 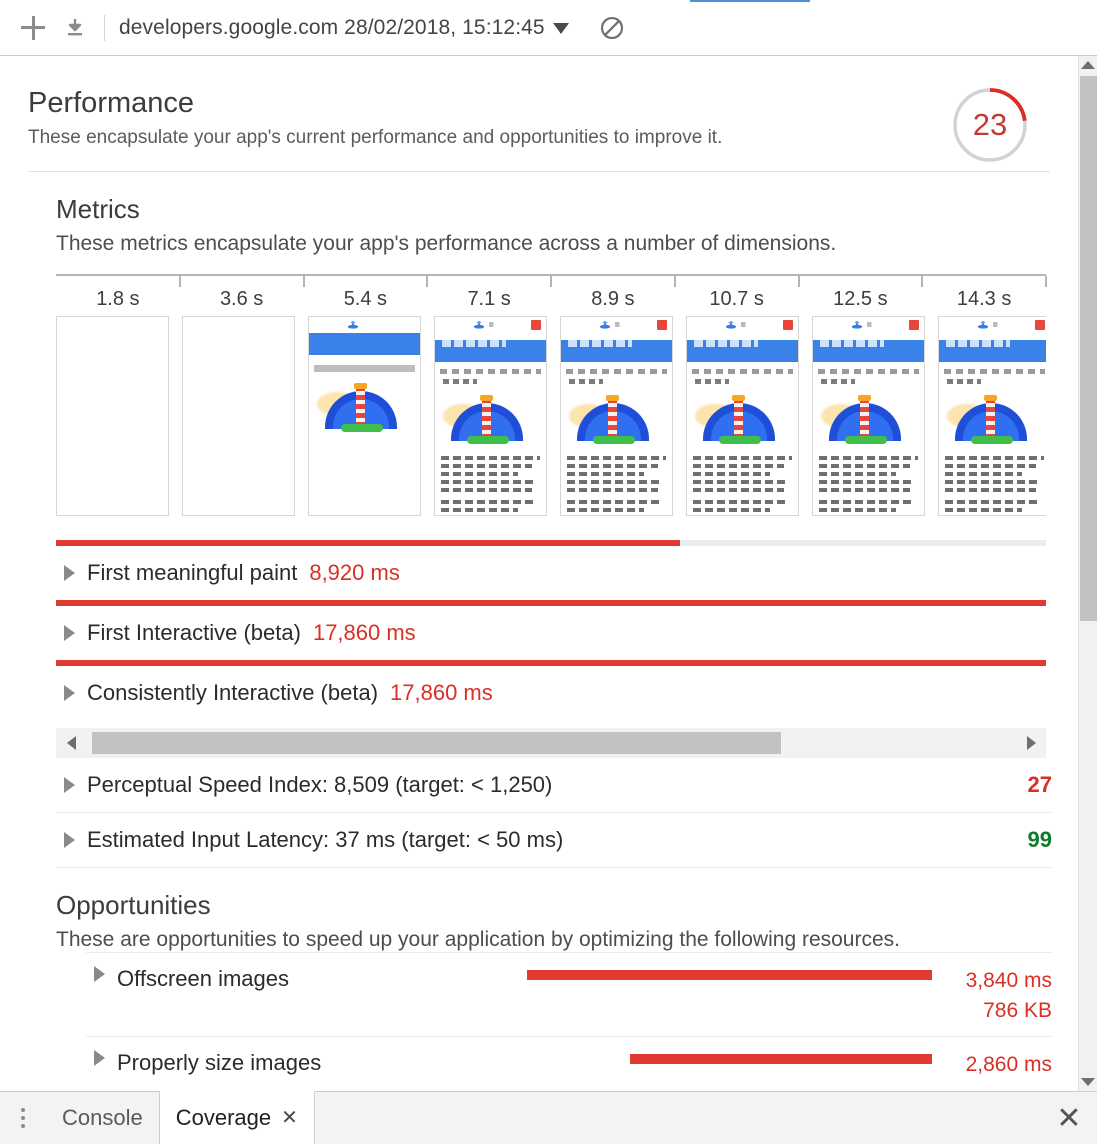 What do you see at coordinates (23, 1118) in the screenshot?
I see `drawer-menu-button` at bounding box center [23, 1118].